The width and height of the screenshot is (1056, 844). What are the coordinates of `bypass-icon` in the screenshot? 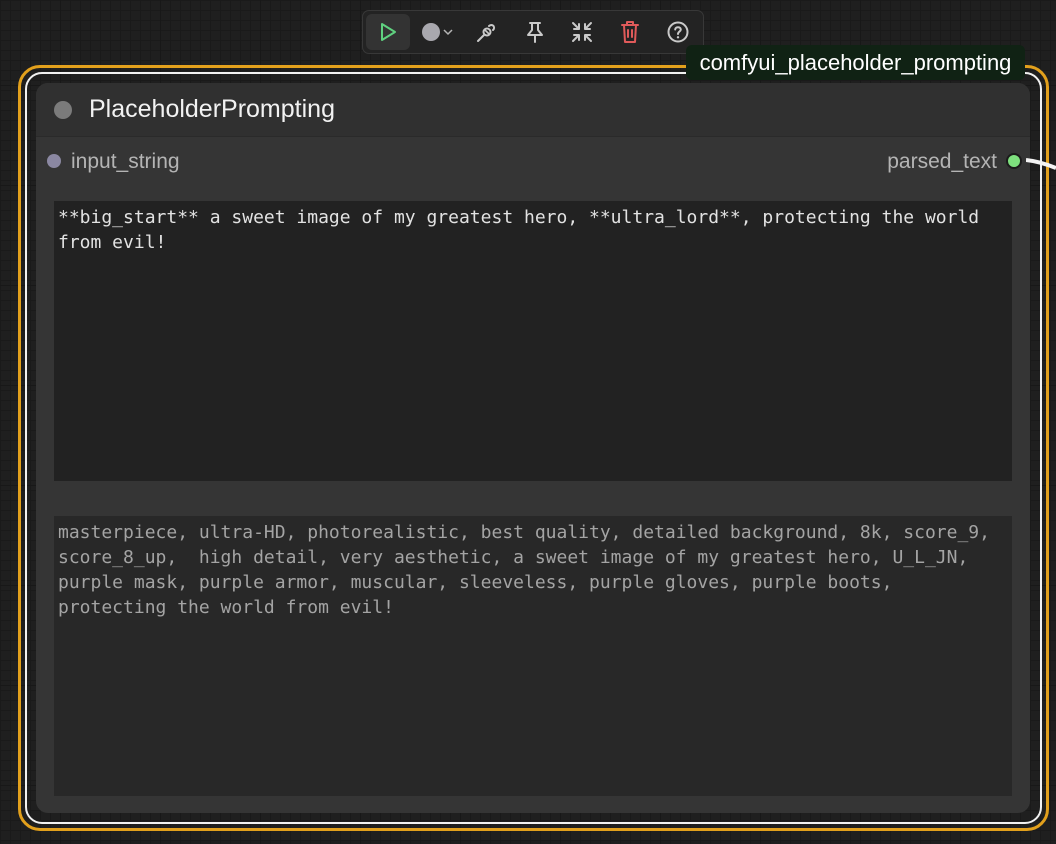 It's located at (486, 32).